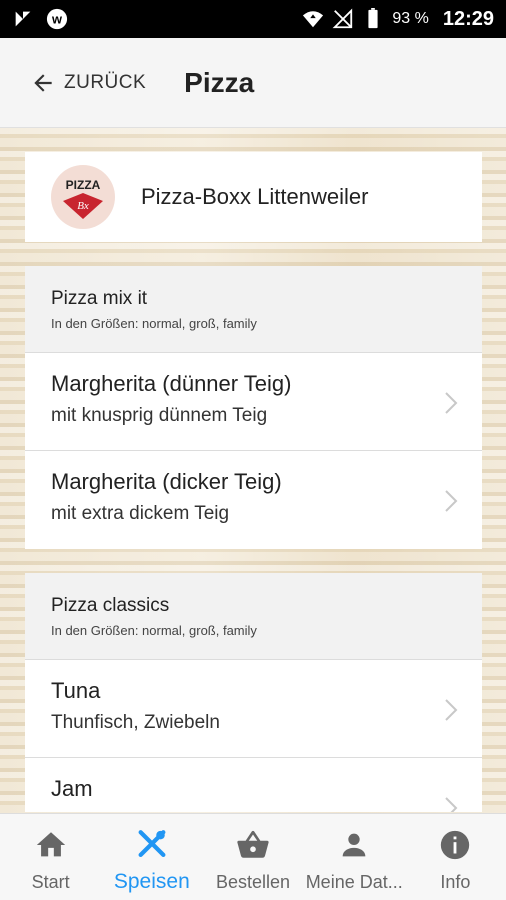  What do you see at coordinates (76, 690) in the screenshot?
I see `menu-item-name: Tuna` at bounding box center [76, 690].